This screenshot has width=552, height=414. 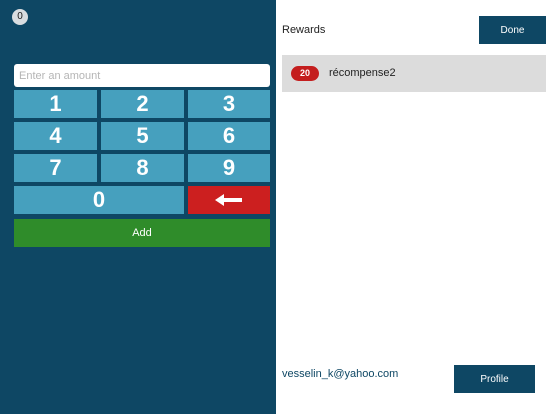 What do you see at coordinates (340, 374) in the screenshot?
I see `account-email: vesselin_k@yahoo.com` at bounding box center [340, 374].